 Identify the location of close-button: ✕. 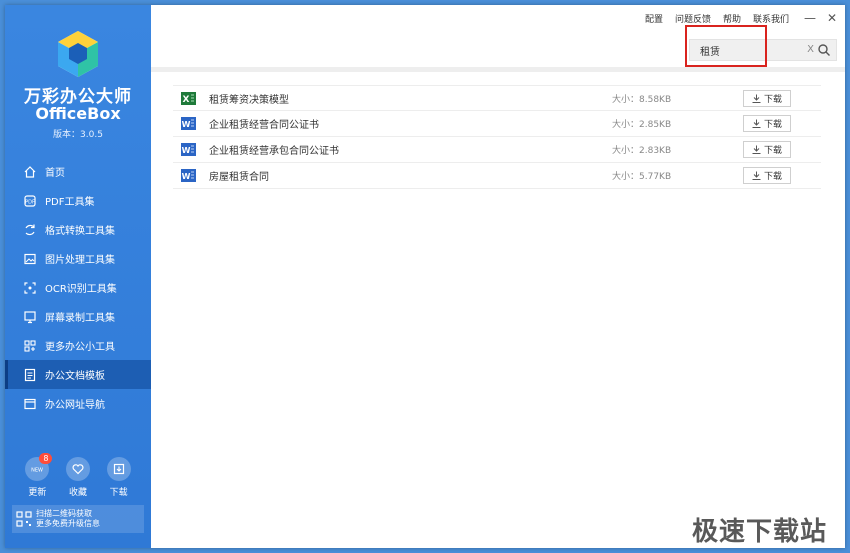
(832, 18).